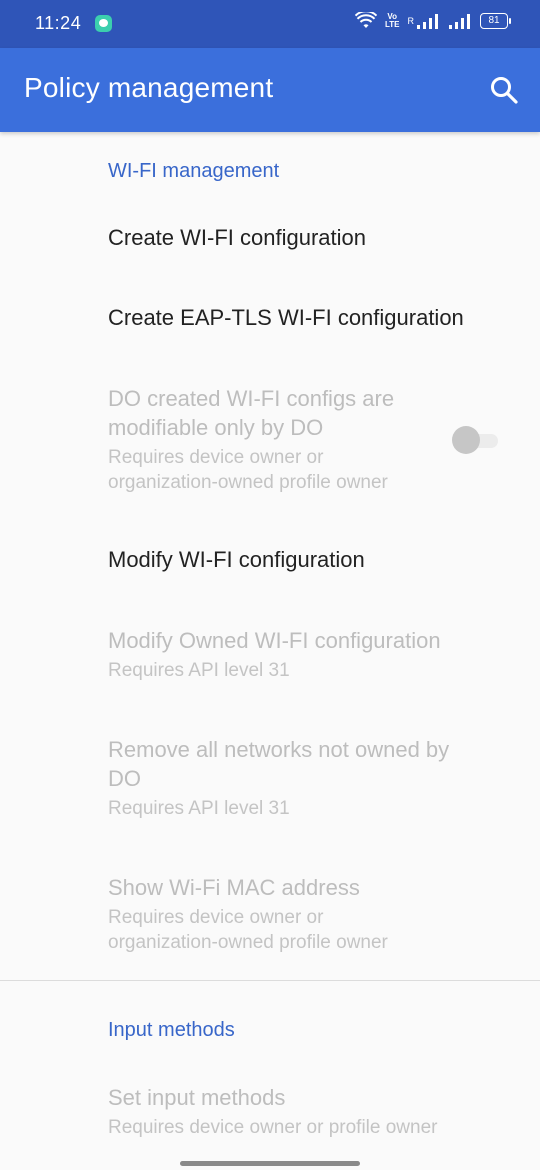  What do you see at coordinates (411, 21) in the screenshot?
I see `roaming-indicator: R` at bounding box center [411, 21].